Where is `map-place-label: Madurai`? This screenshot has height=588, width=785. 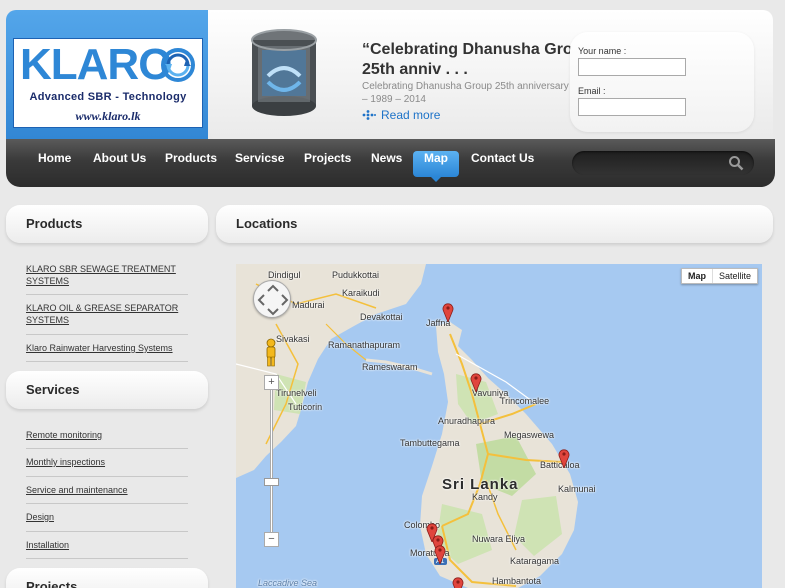
map-place-label: Madurai is located at coordinates (308, 305).